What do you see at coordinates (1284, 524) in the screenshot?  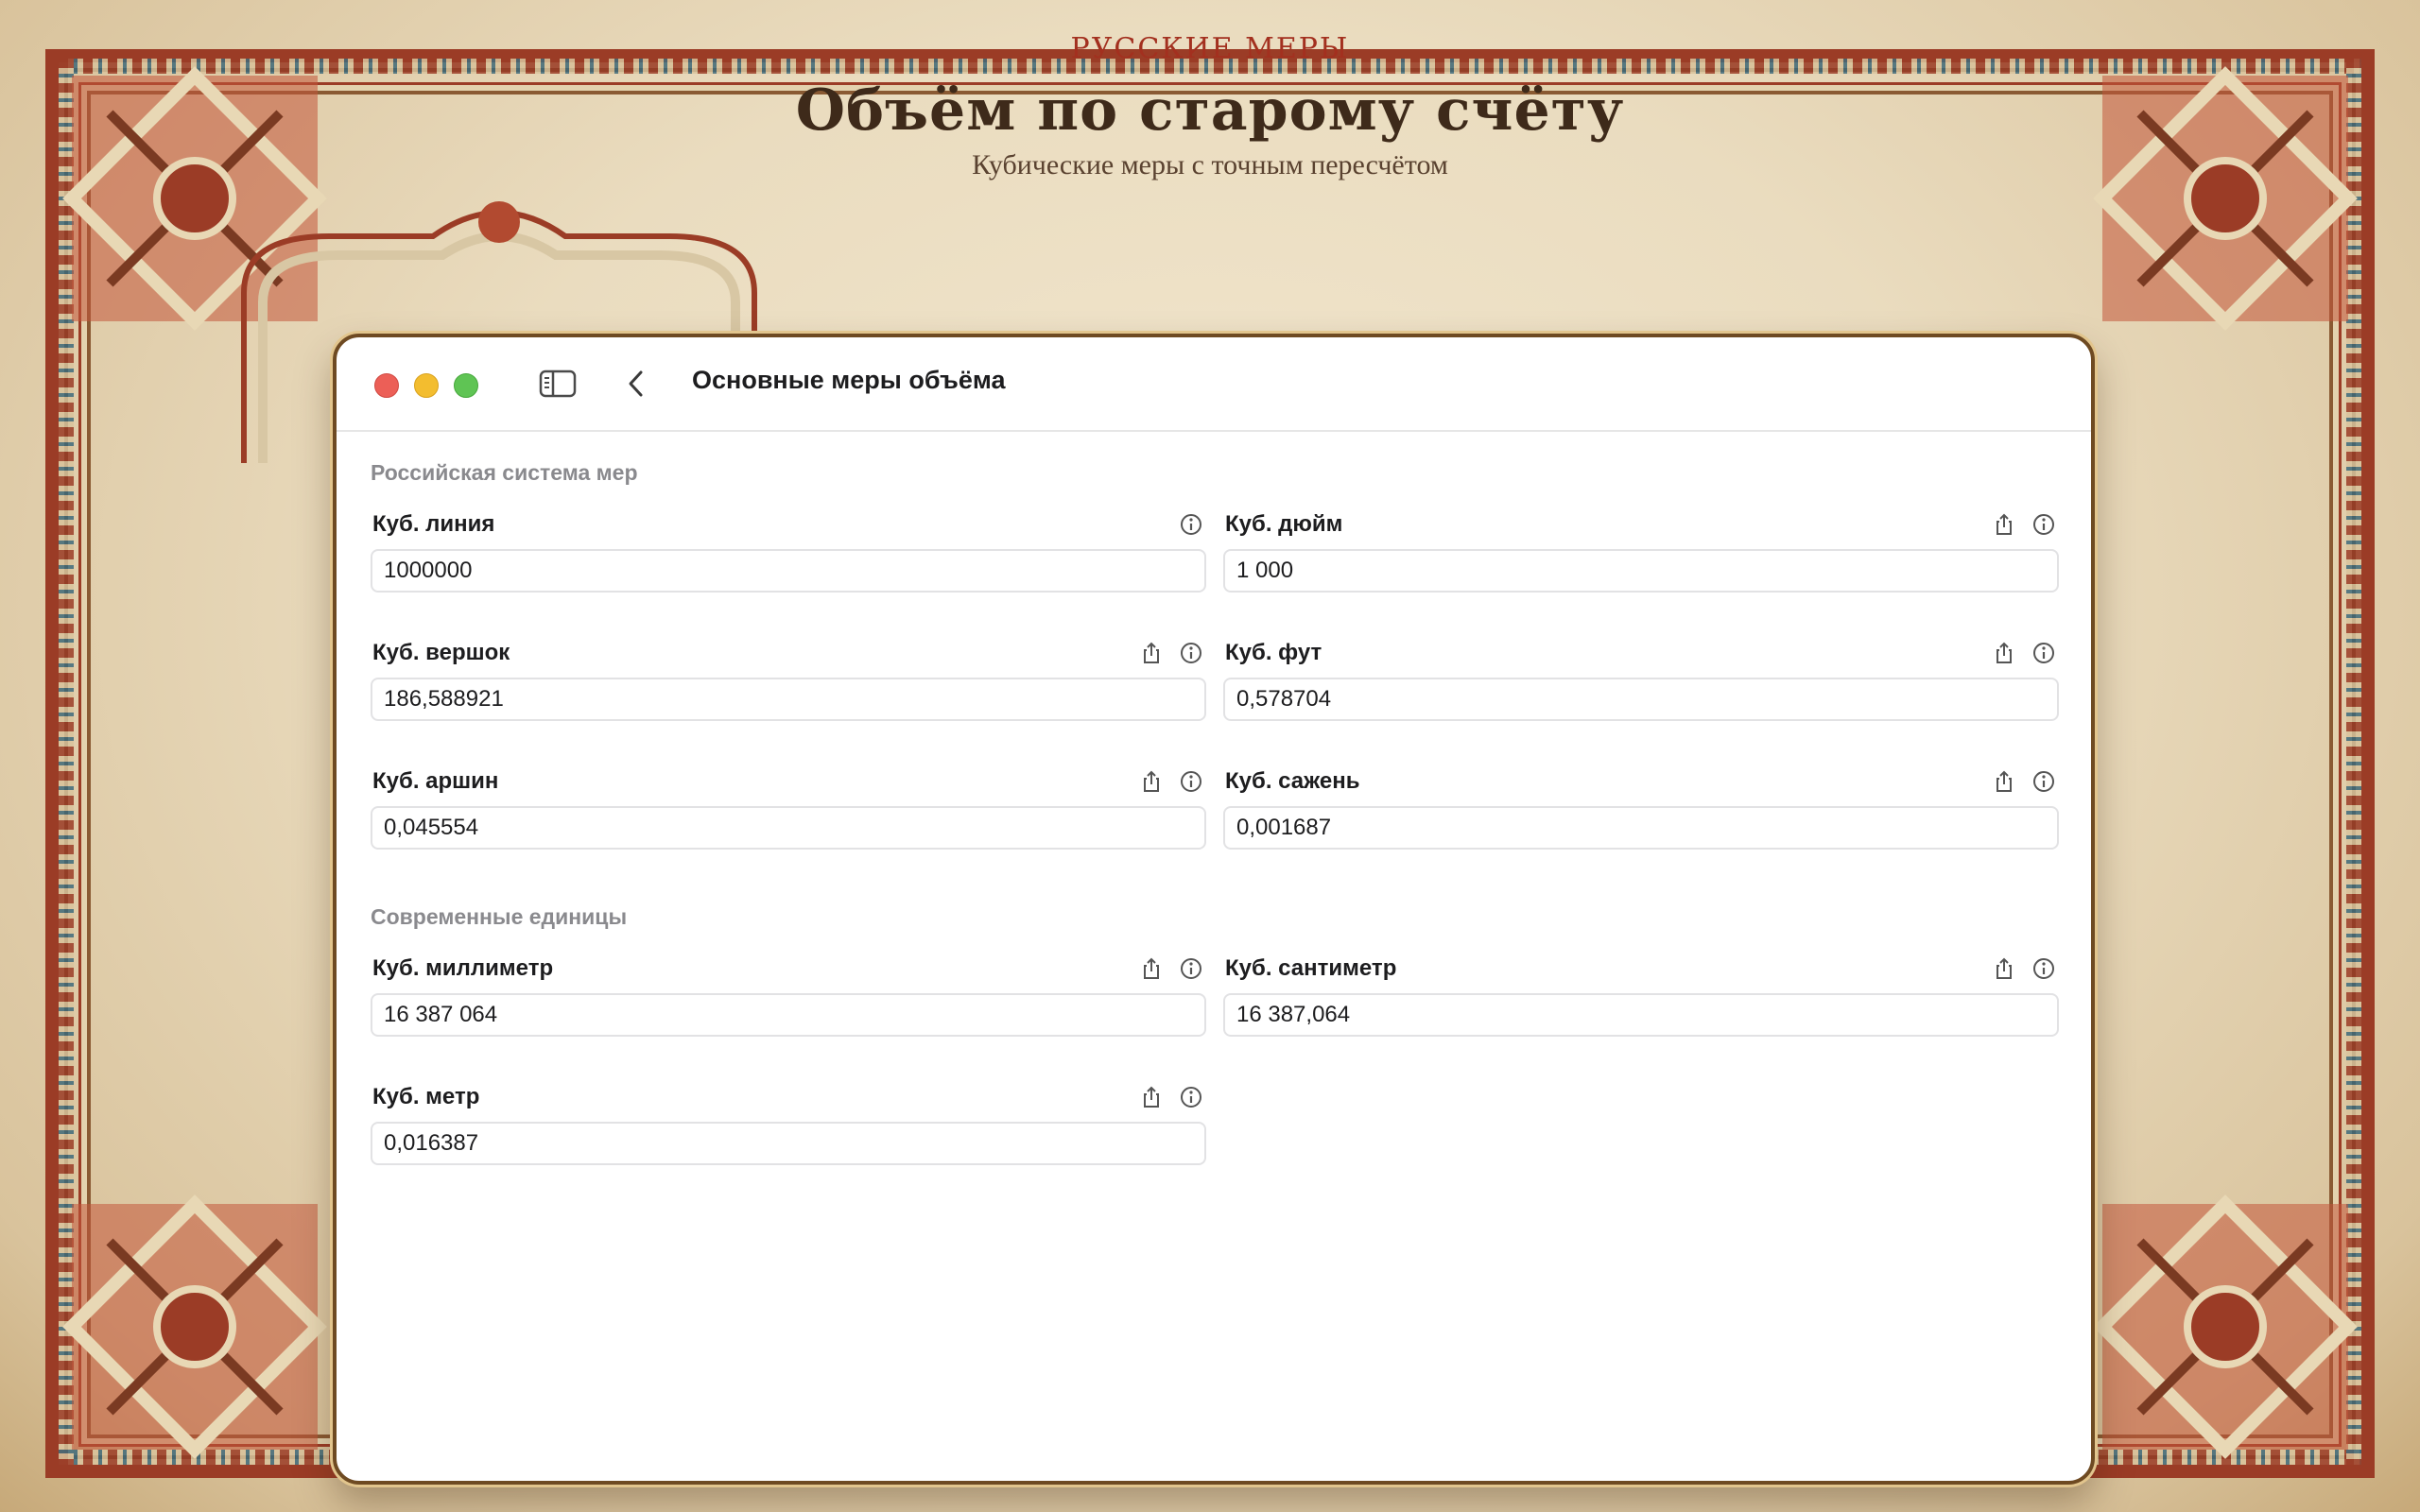 I see `field-label: Куб. дюйм` at bounding box center [1284, 524].